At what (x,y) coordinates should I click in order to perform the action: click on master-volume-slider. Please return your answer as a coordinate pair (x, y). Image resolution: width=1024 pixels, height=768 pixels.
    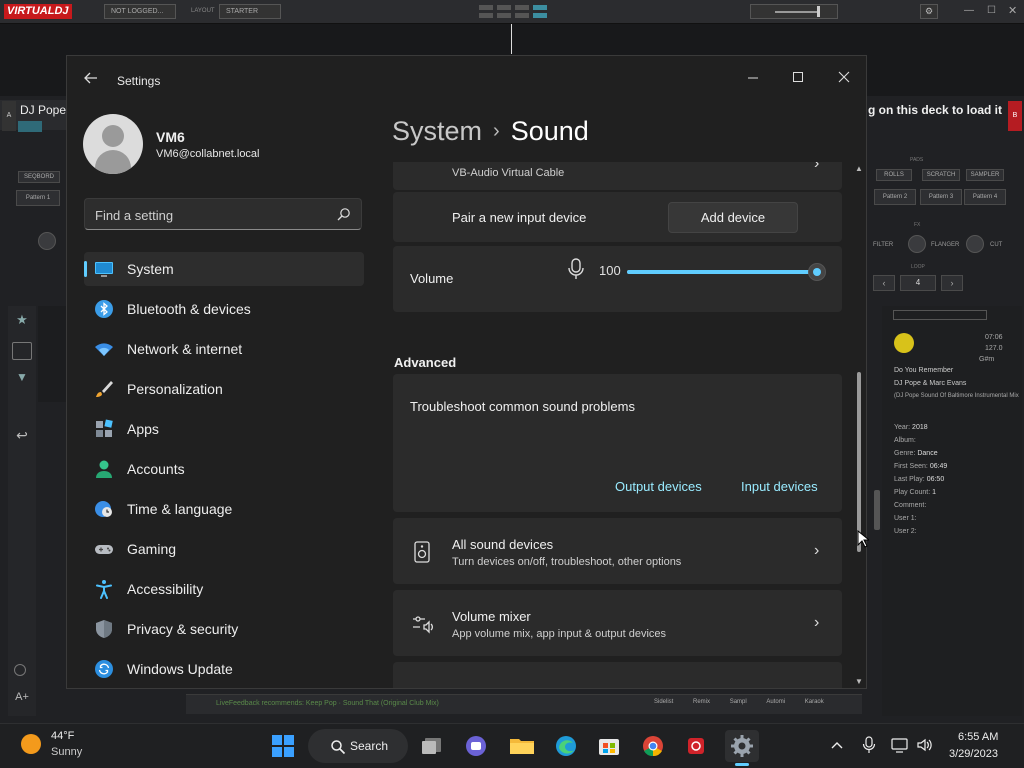
    Looking at the image, I should click on (794, 11).